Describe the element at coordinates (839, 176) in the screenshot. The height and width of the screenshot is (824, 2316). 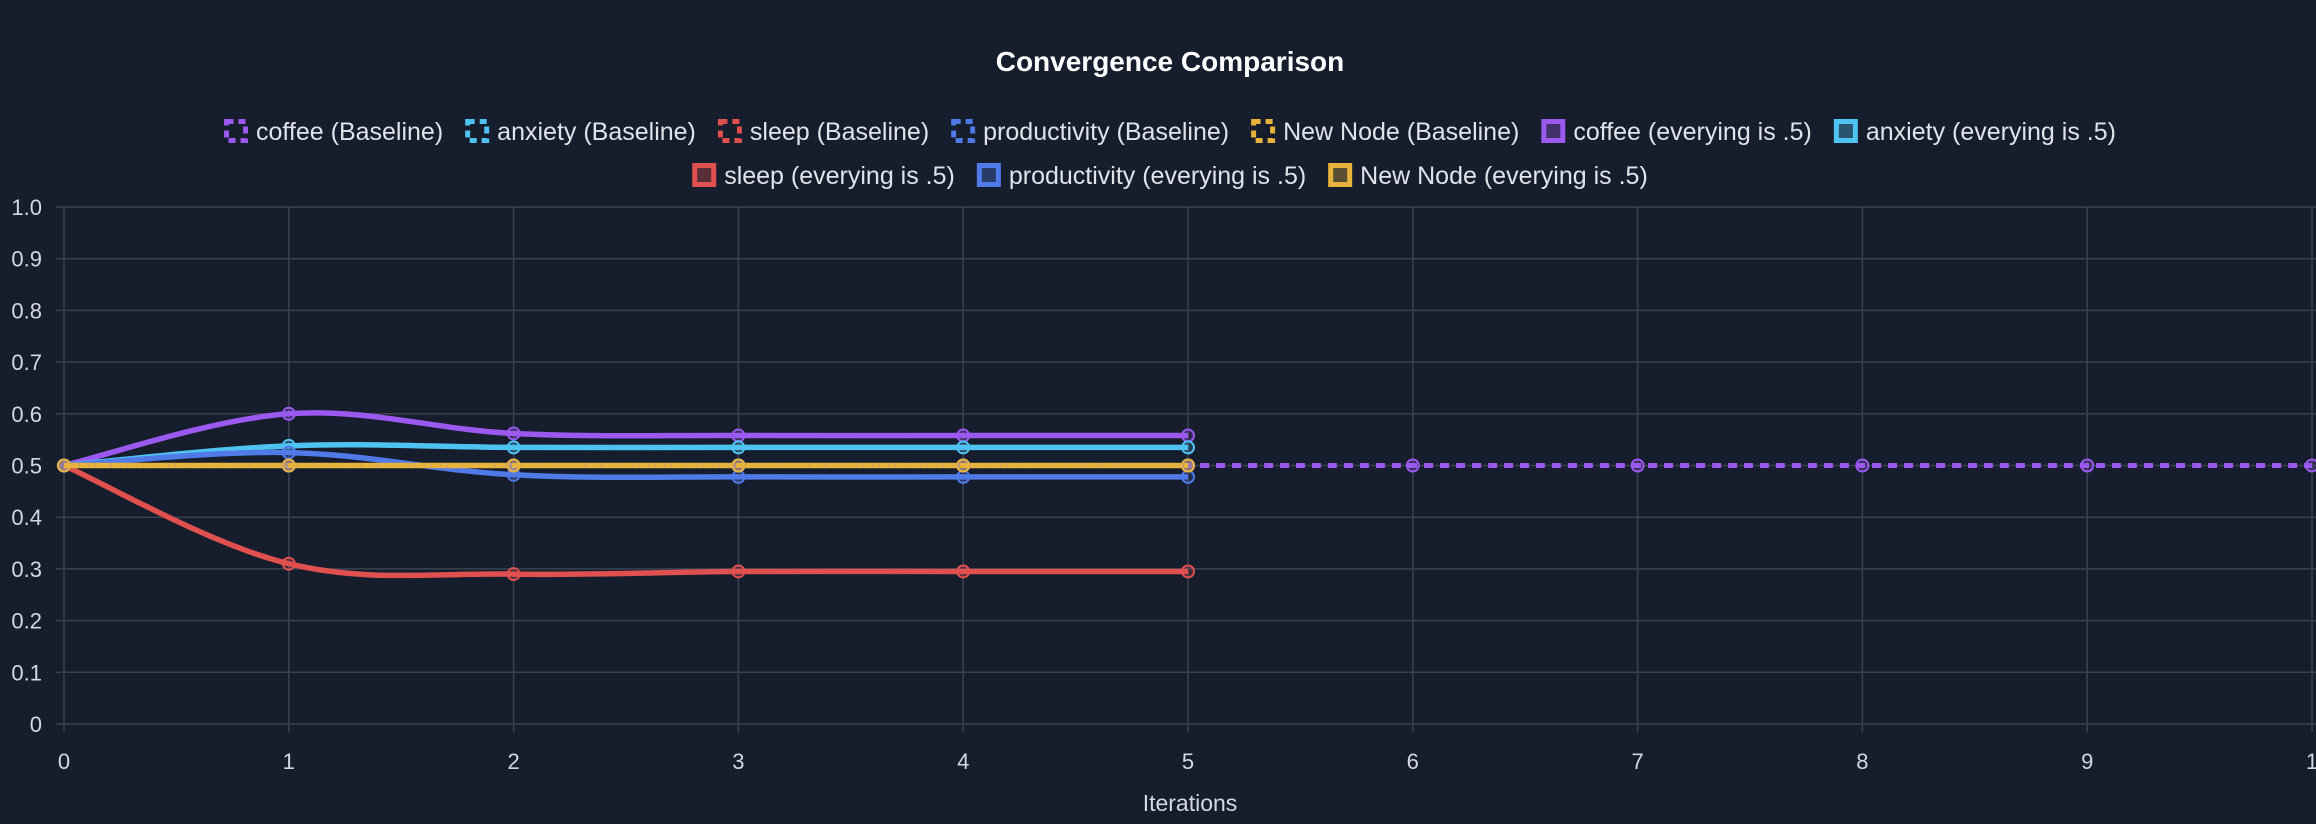
I see `legend-label: sleep (everying is .5)` at that location.